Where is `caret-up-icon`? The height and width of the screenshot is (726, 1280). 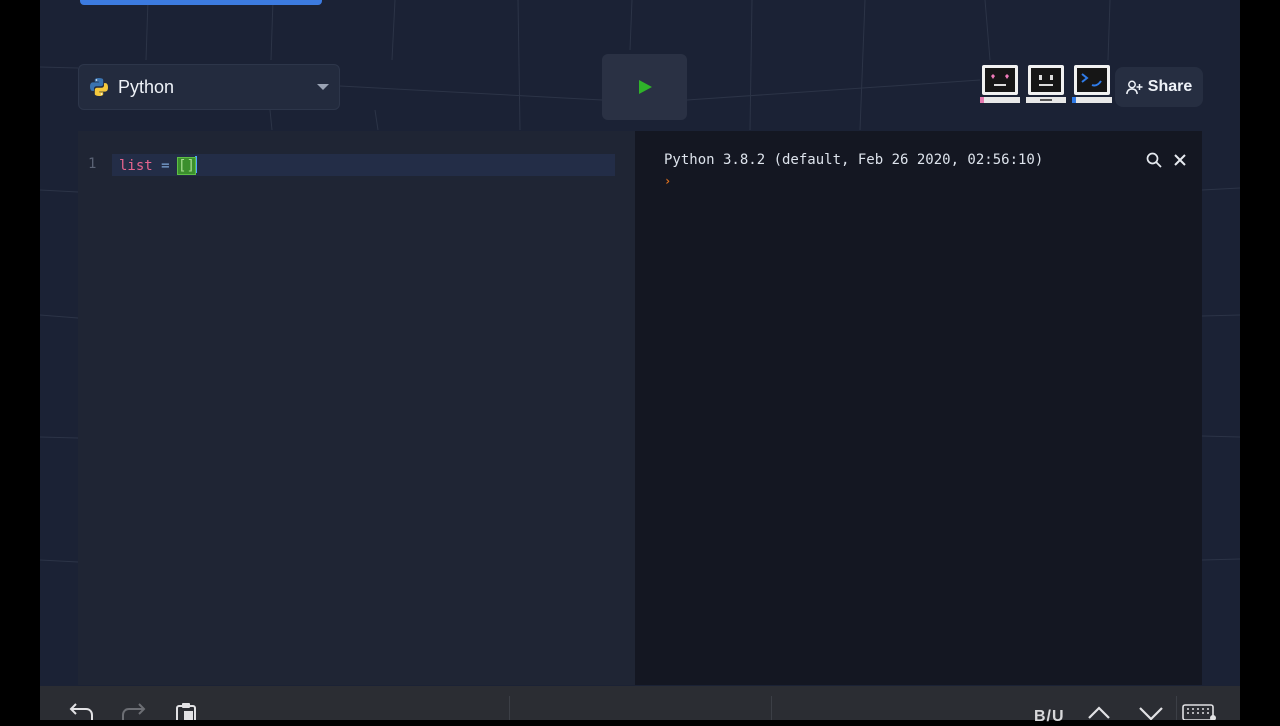
caret-up-icon is located at coordinates (1099, 711).